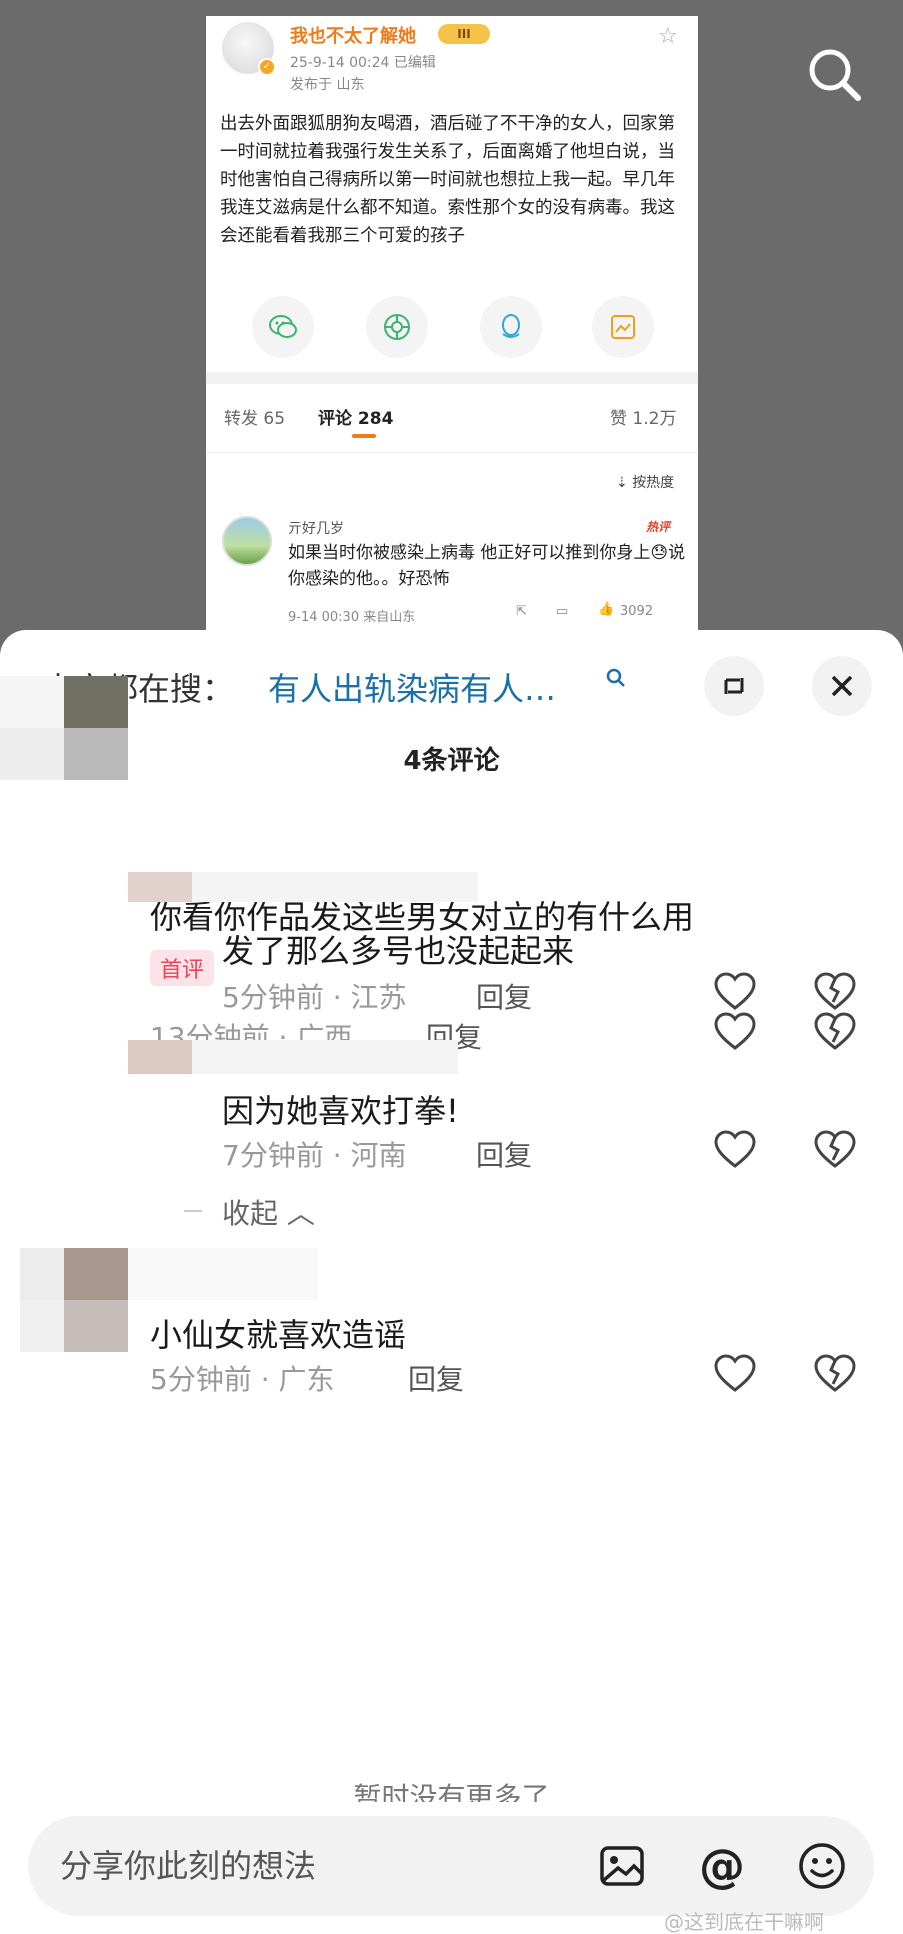 This screenshot has height=1934, width=903. I want to click on qq-icon, so click(511, 327).